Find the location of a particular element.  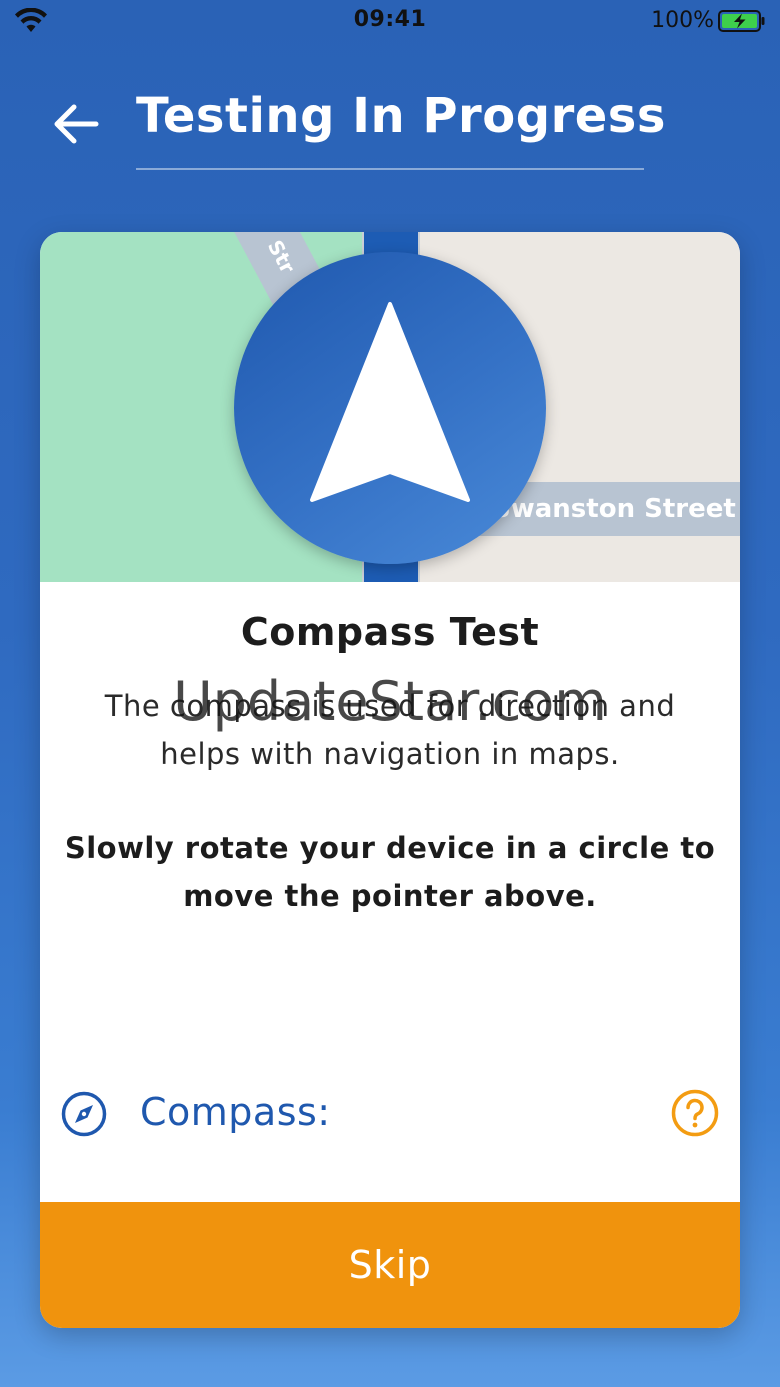

status-bar: 09:41 100% is located at coordinates (390, 22).